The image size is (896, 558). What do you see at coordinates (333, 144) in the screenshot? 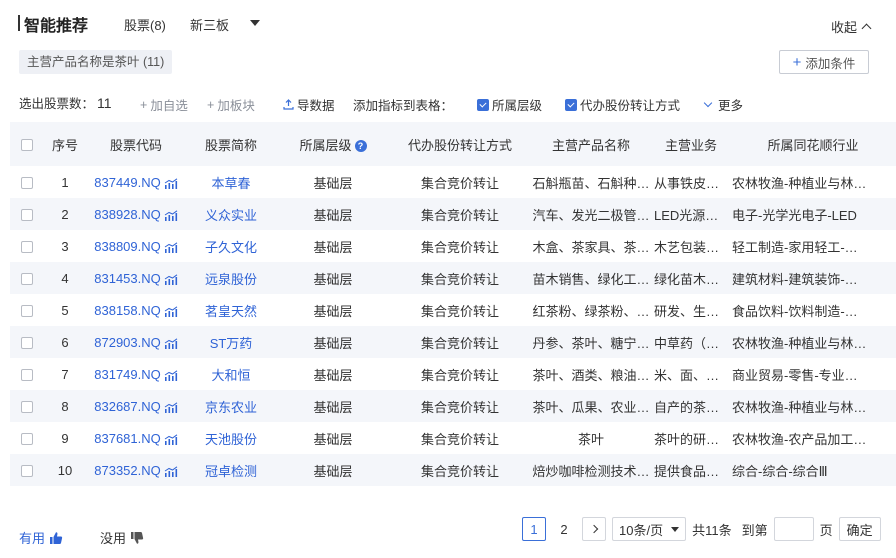
I see `col-header-level: 所属层级?` at bounding box center [333, 144].